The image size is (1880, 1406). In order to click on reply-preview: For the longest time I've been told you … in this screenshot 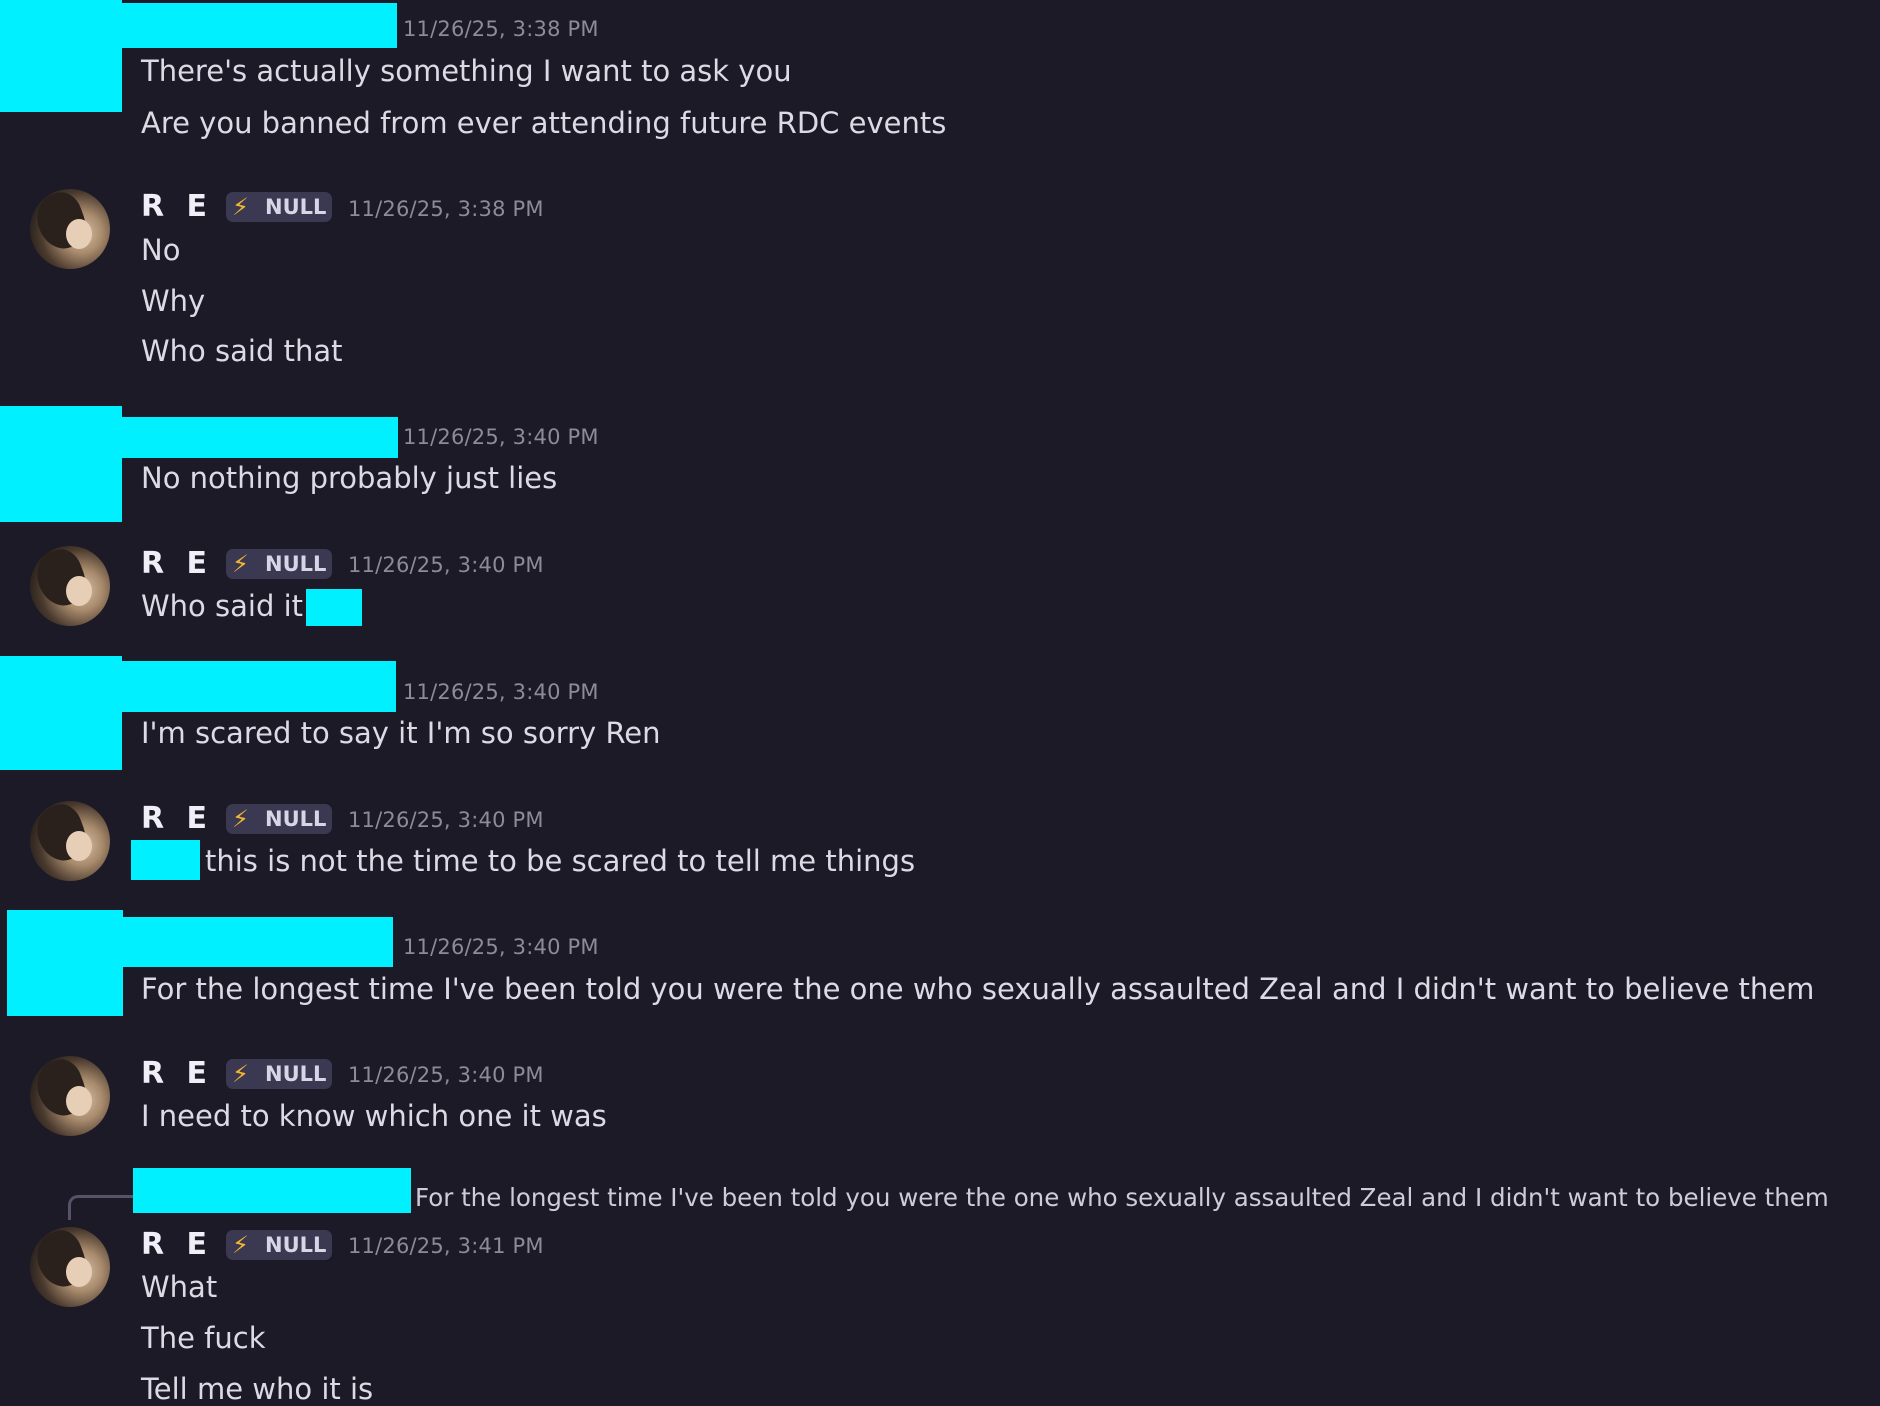, I will do `click(1122, 1198)`.